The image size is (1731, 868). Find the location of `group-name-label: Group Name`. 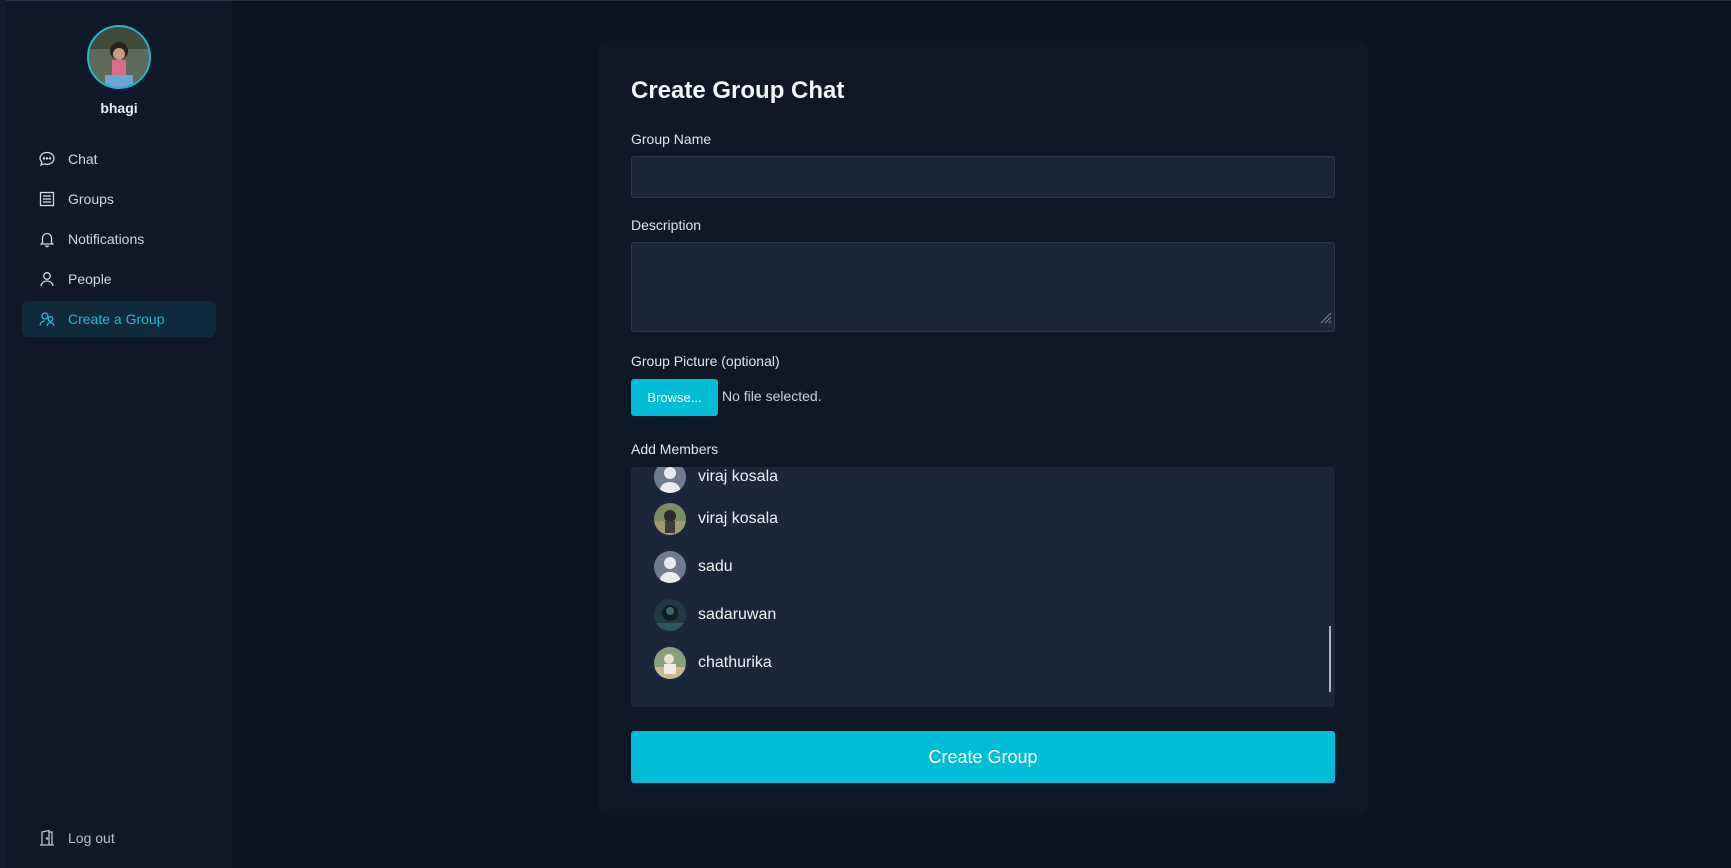

group-name-label: Group Name is located at coordinates (671, 139).